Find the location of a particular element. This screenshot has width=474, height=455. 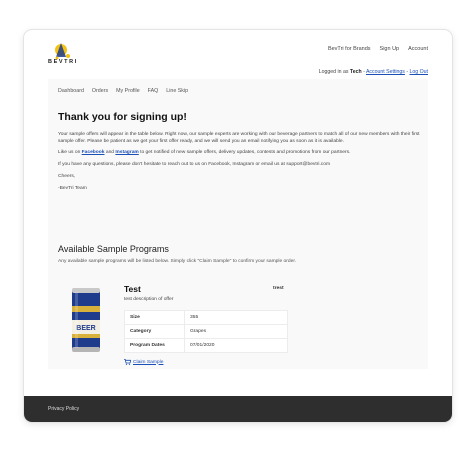

text-fragment: and is located at coordinates (110, 152).